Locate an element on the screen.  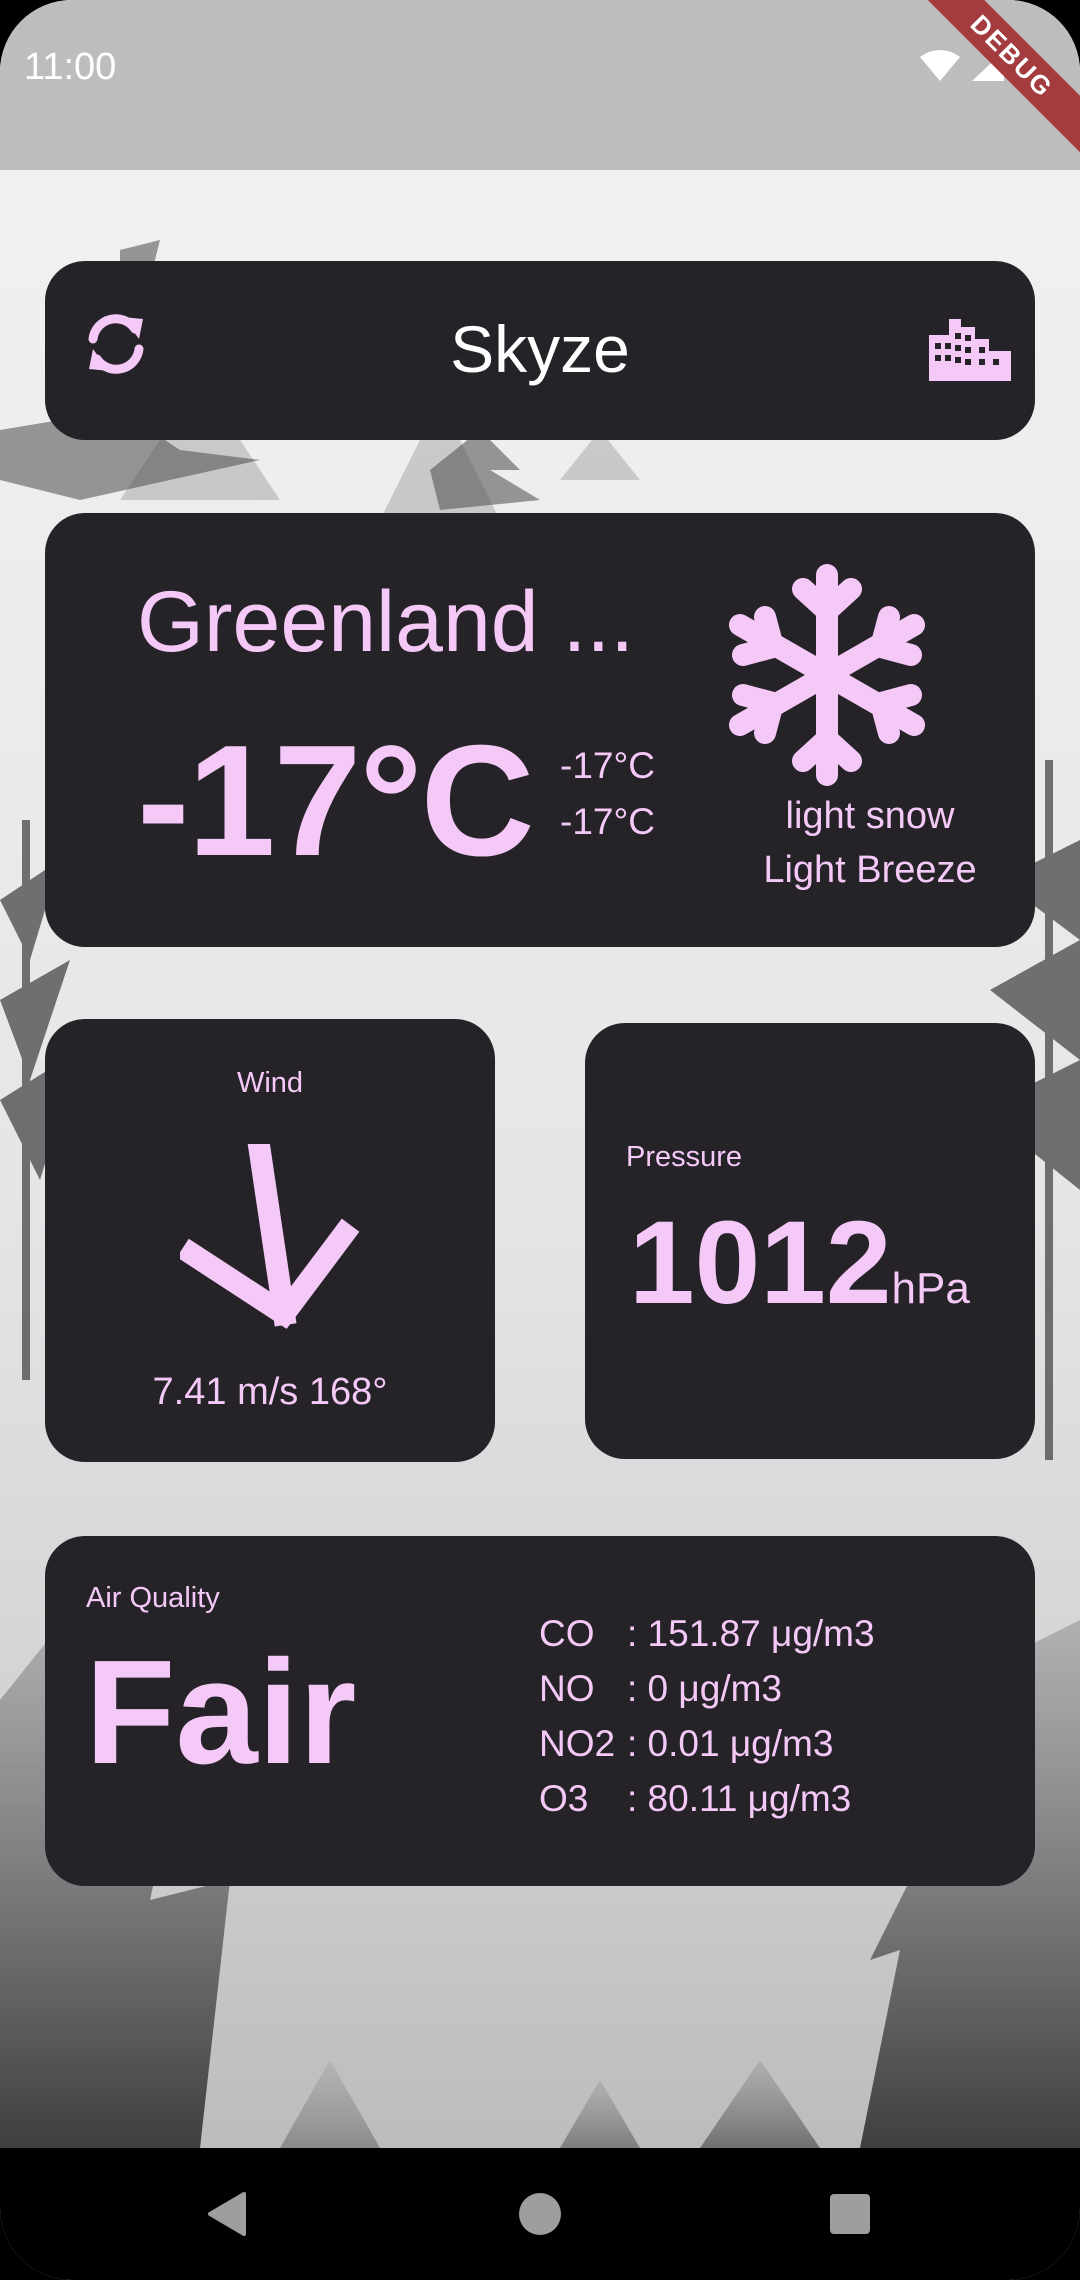
pressure-reading: 1012hPa is located at coordinates (799, 1263).